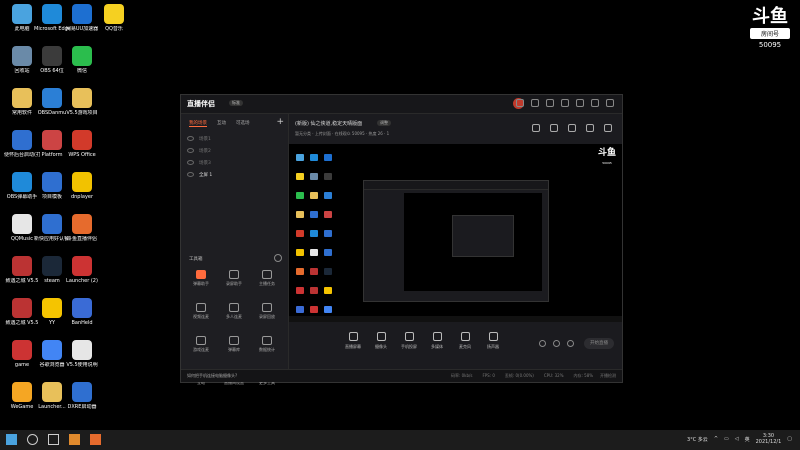  What do you see at coordinates (520, 103) in the screenshot?
I see `message-icon` at bounding box center [520, 103].